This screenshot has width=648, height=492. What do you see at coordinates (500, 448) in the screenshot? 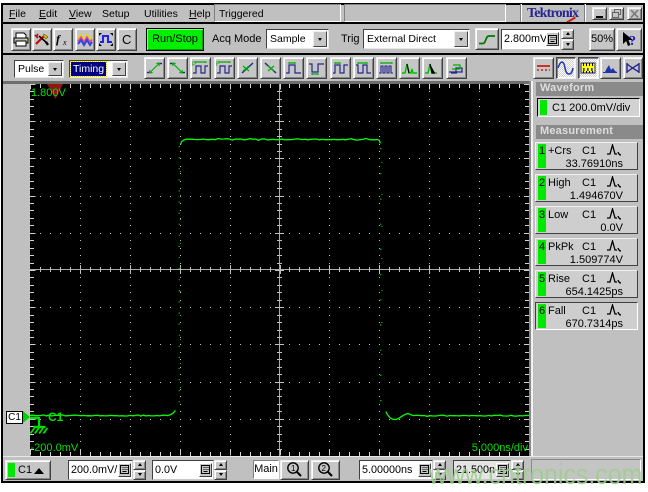
I see `svg-text: 5.000ns/div` at bounding box center [500, 448].